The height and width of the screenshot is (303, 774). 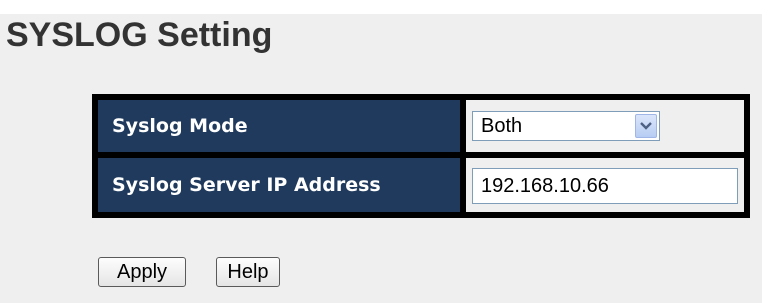 I want to click on syslog-server-ip-cell, so click(x=605, y=185).